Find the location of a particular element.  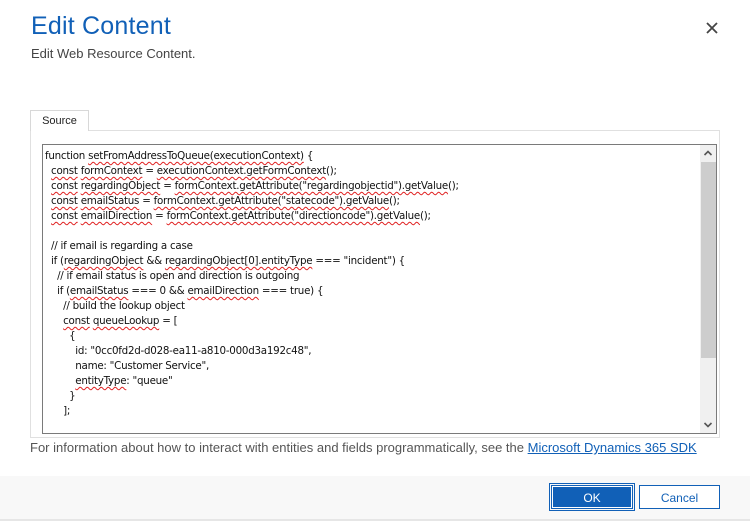

code-line: entityType: "queue" is located at coordinates (370, 381).